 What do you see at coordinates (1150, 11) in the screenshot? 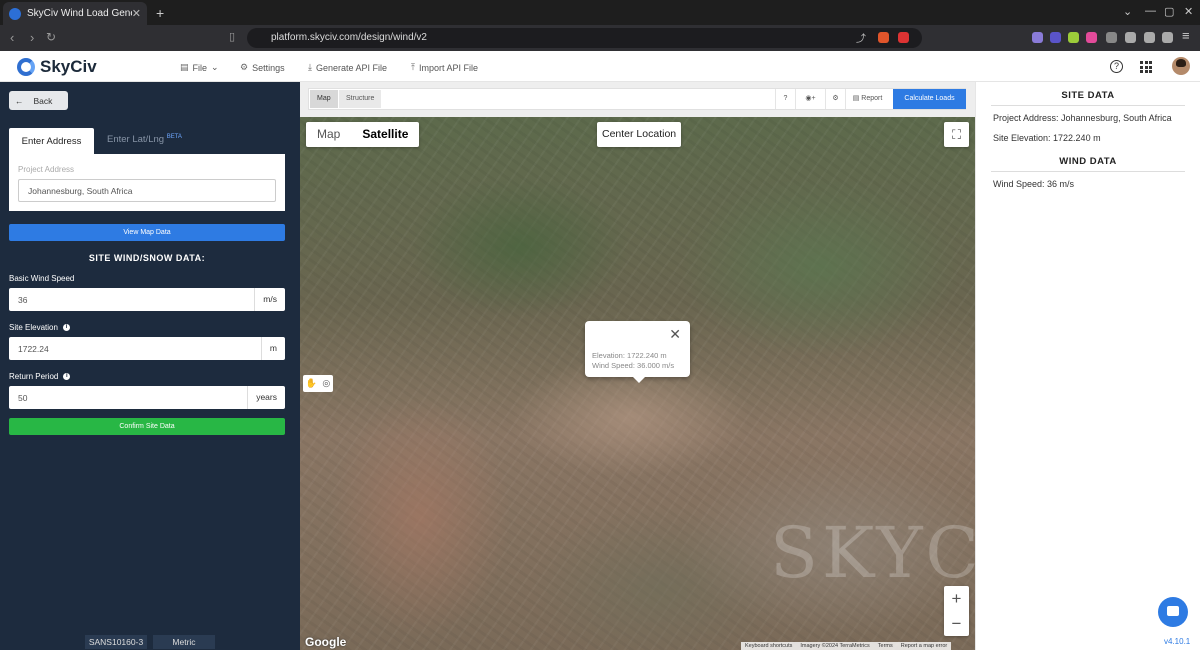
I see `minimize-icon: —` at bounding box center [1150, 11].